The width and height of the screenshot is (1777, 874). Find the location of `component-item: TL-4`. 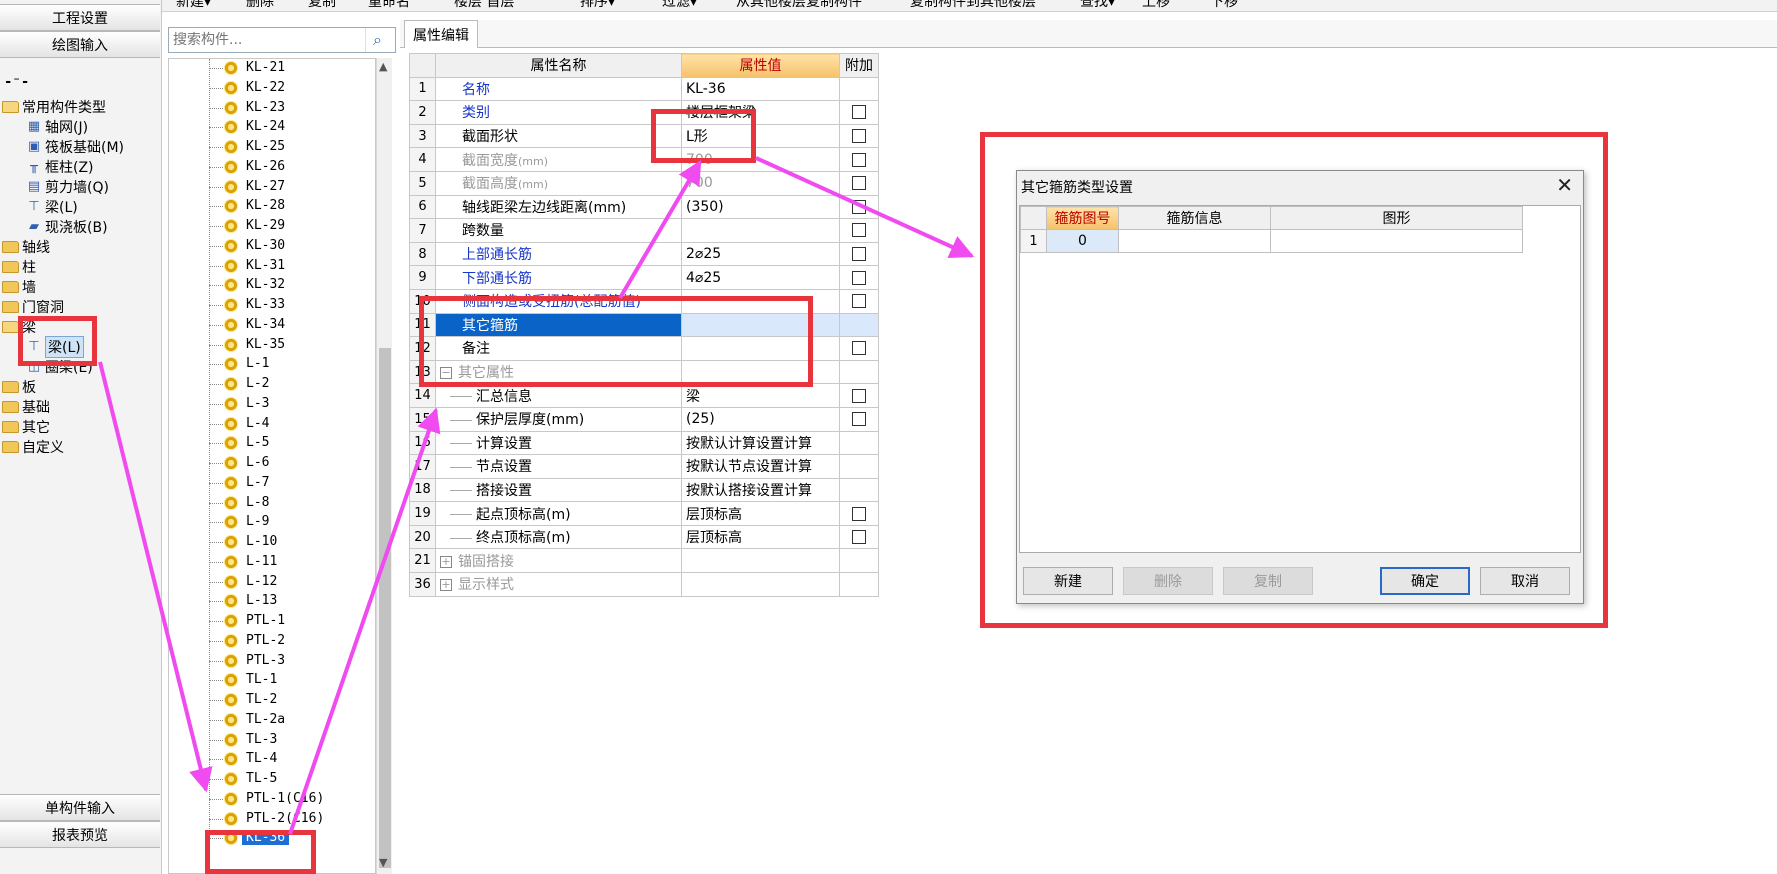

component-item: TL-4 is located at coordinates (272, 759).